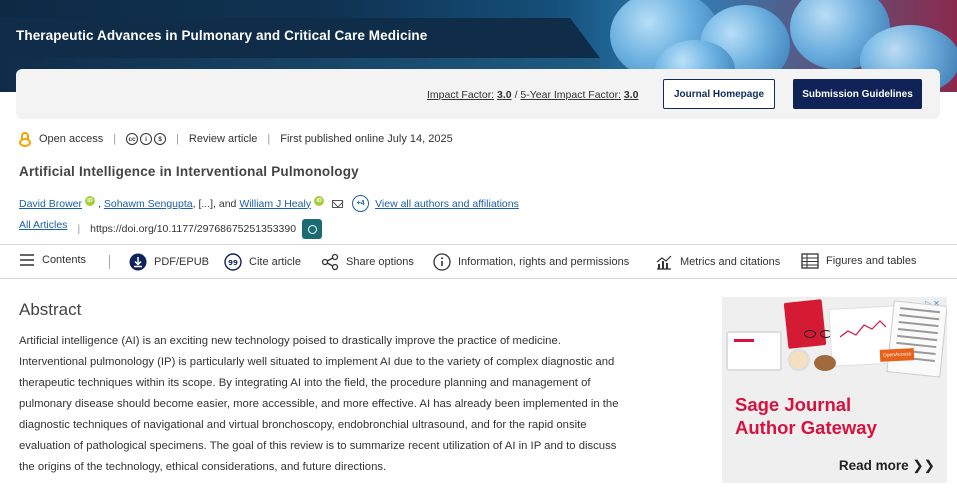 Image resolution: width=957 pixels, height=503 pixels. I want to click on quote-icon: 99, so click(233, 262).